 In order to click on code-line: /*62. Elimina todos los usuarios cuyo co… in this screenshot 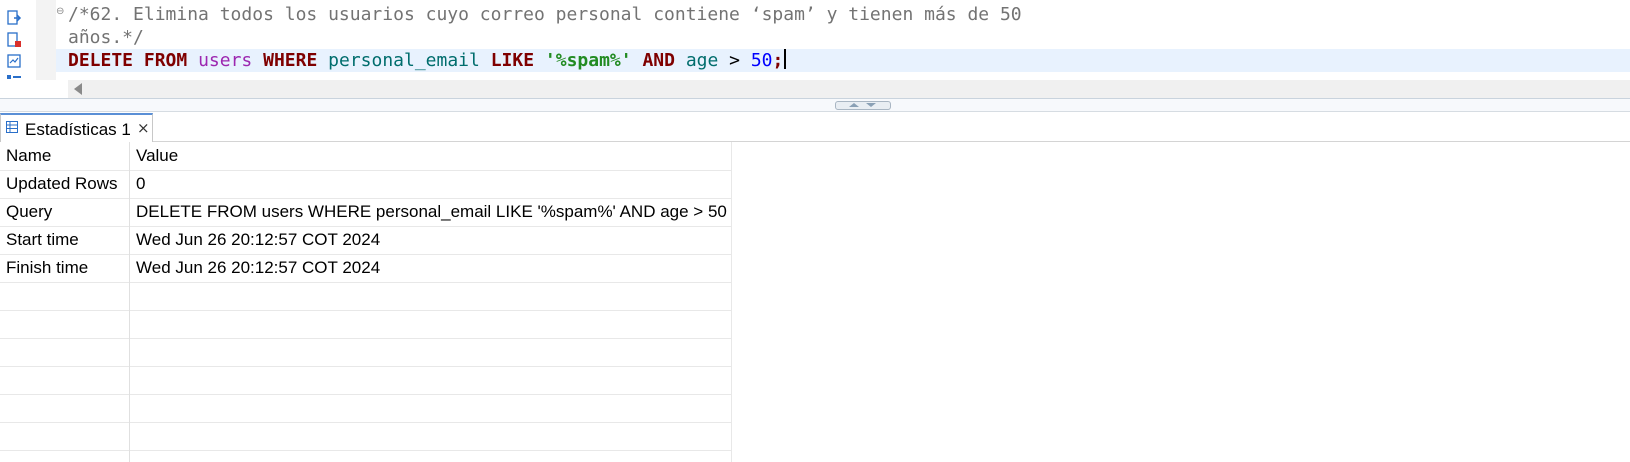, I will do `click(545, 14)`.